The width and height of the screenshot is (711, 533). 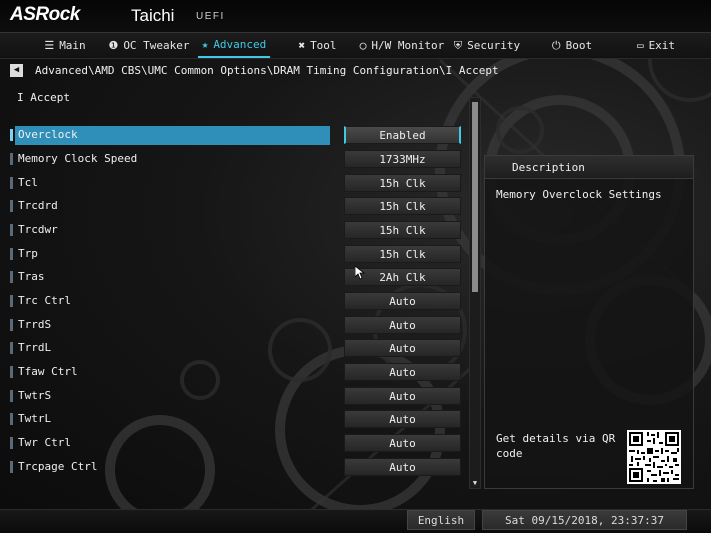 I want to click on monitor-icon: ◯, so click(x=363, y=45).